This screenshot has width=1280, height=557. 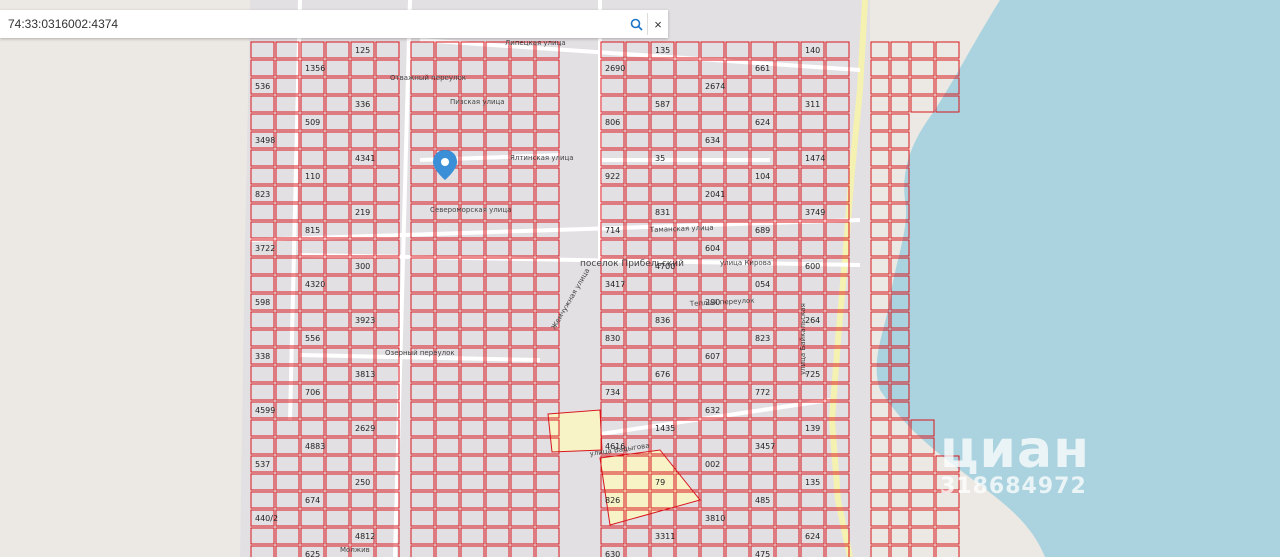 I want to click on parcel-number: 630, so click(x=612, y=553).